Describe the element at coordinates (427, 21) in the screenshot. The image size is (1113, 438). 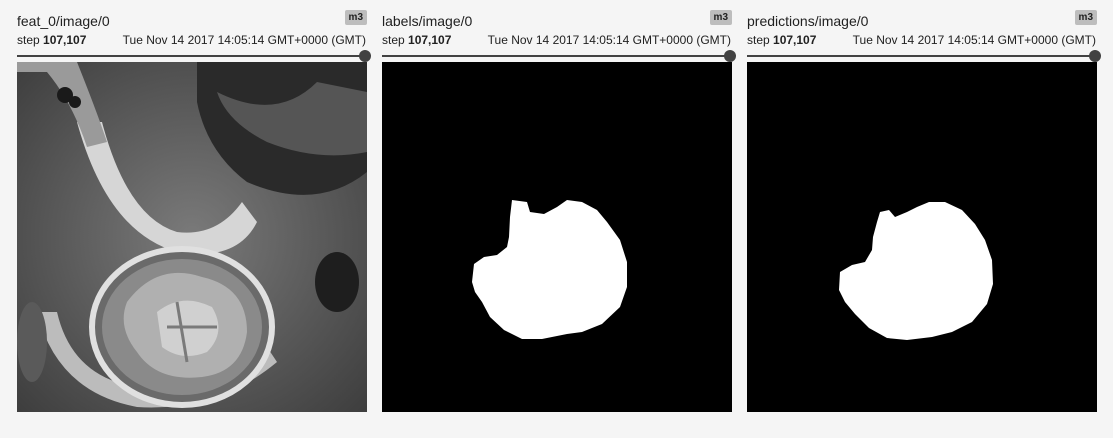
I see `card-title: labels/image/0` at that location.